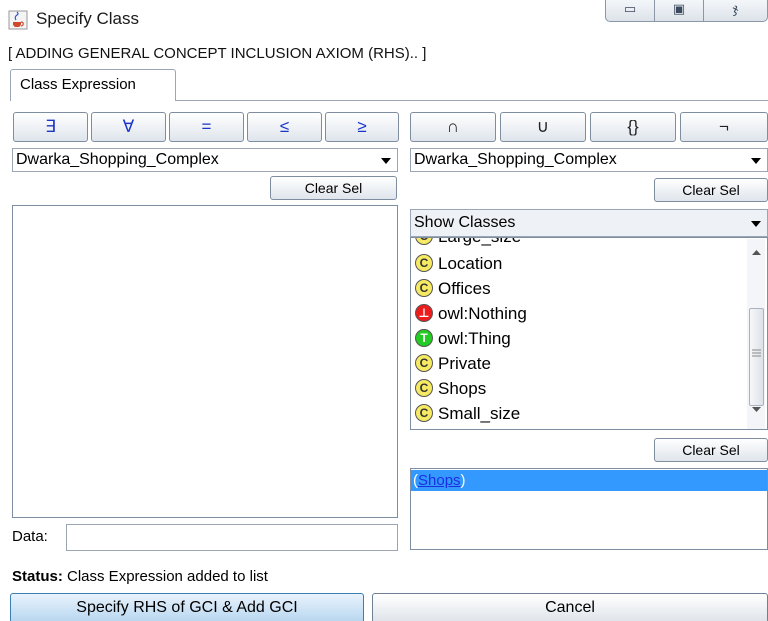 The height and width of the screenshot is (621, 768). I want to click on list-item: C Shops, so click(450, 388).